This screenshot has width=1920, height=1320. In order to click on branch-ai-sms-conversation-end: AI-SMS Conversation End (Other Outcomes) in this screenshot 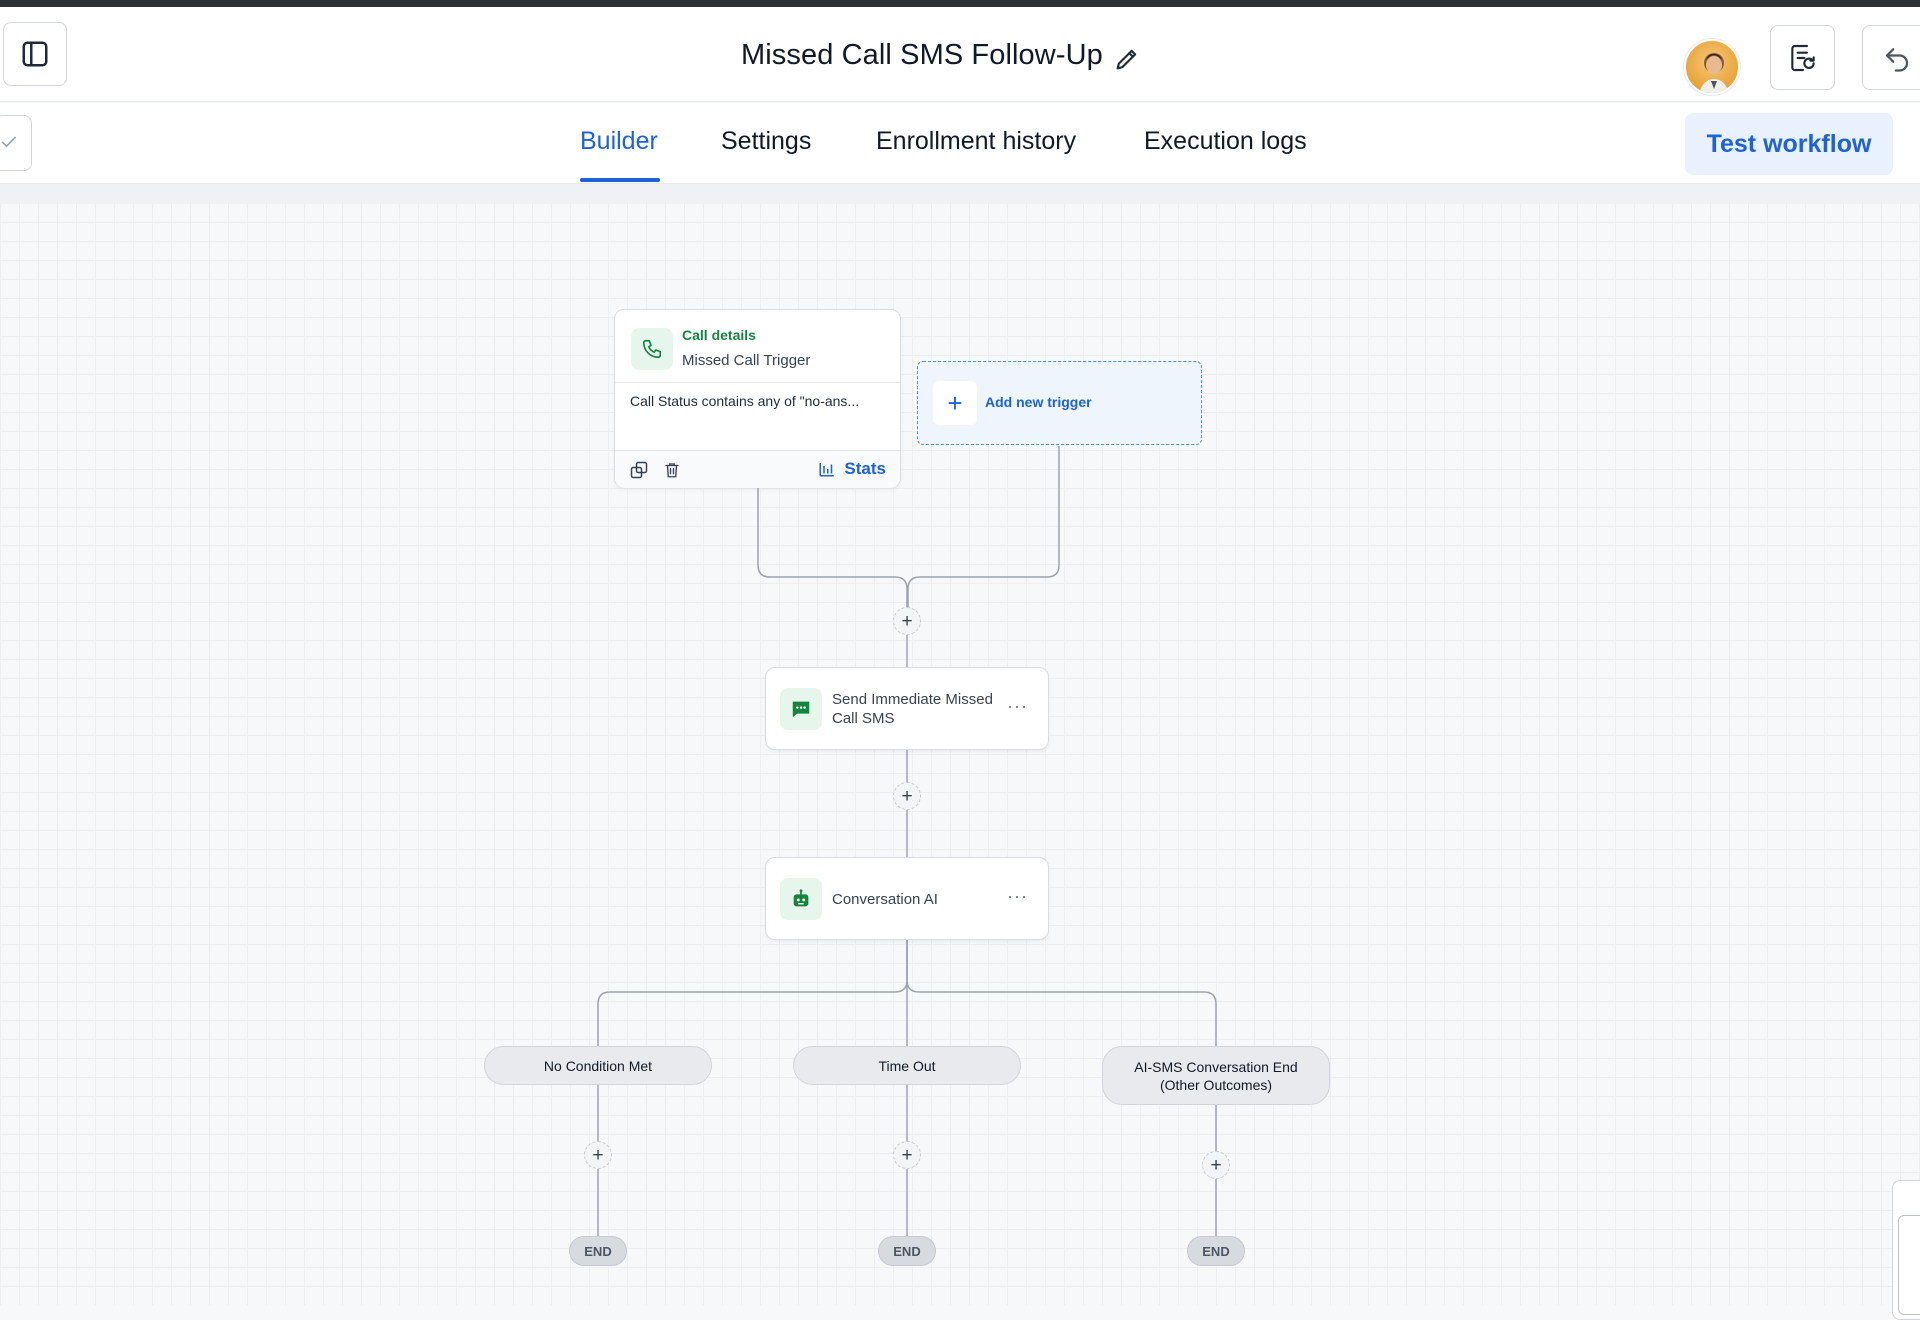, I will do `click(1216, 1075)`.